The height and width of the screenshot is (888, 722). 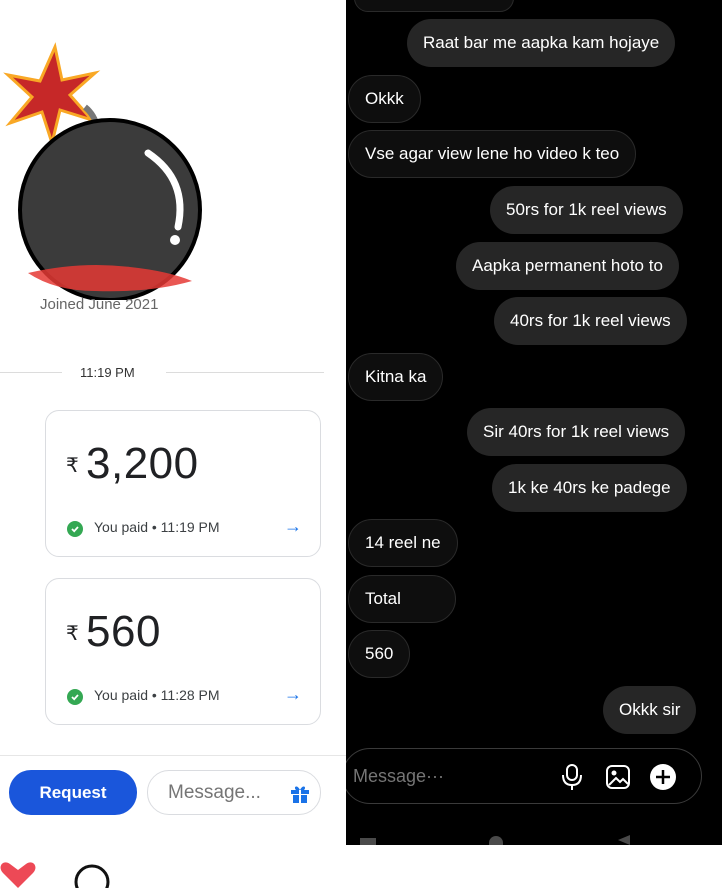 I want to click on image-icon, so click(x=618, y=777).